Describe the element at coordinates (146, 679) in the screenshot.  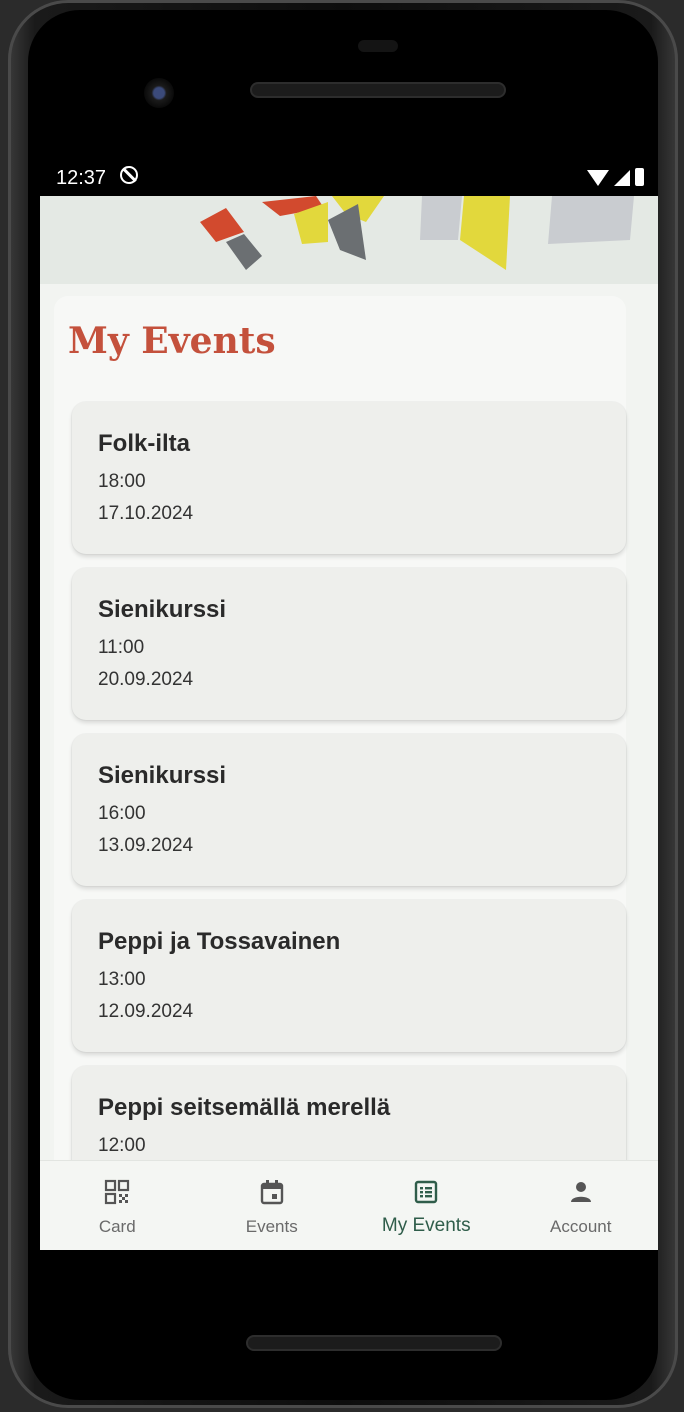
I see `event-date: 20.09.2024` at that location.